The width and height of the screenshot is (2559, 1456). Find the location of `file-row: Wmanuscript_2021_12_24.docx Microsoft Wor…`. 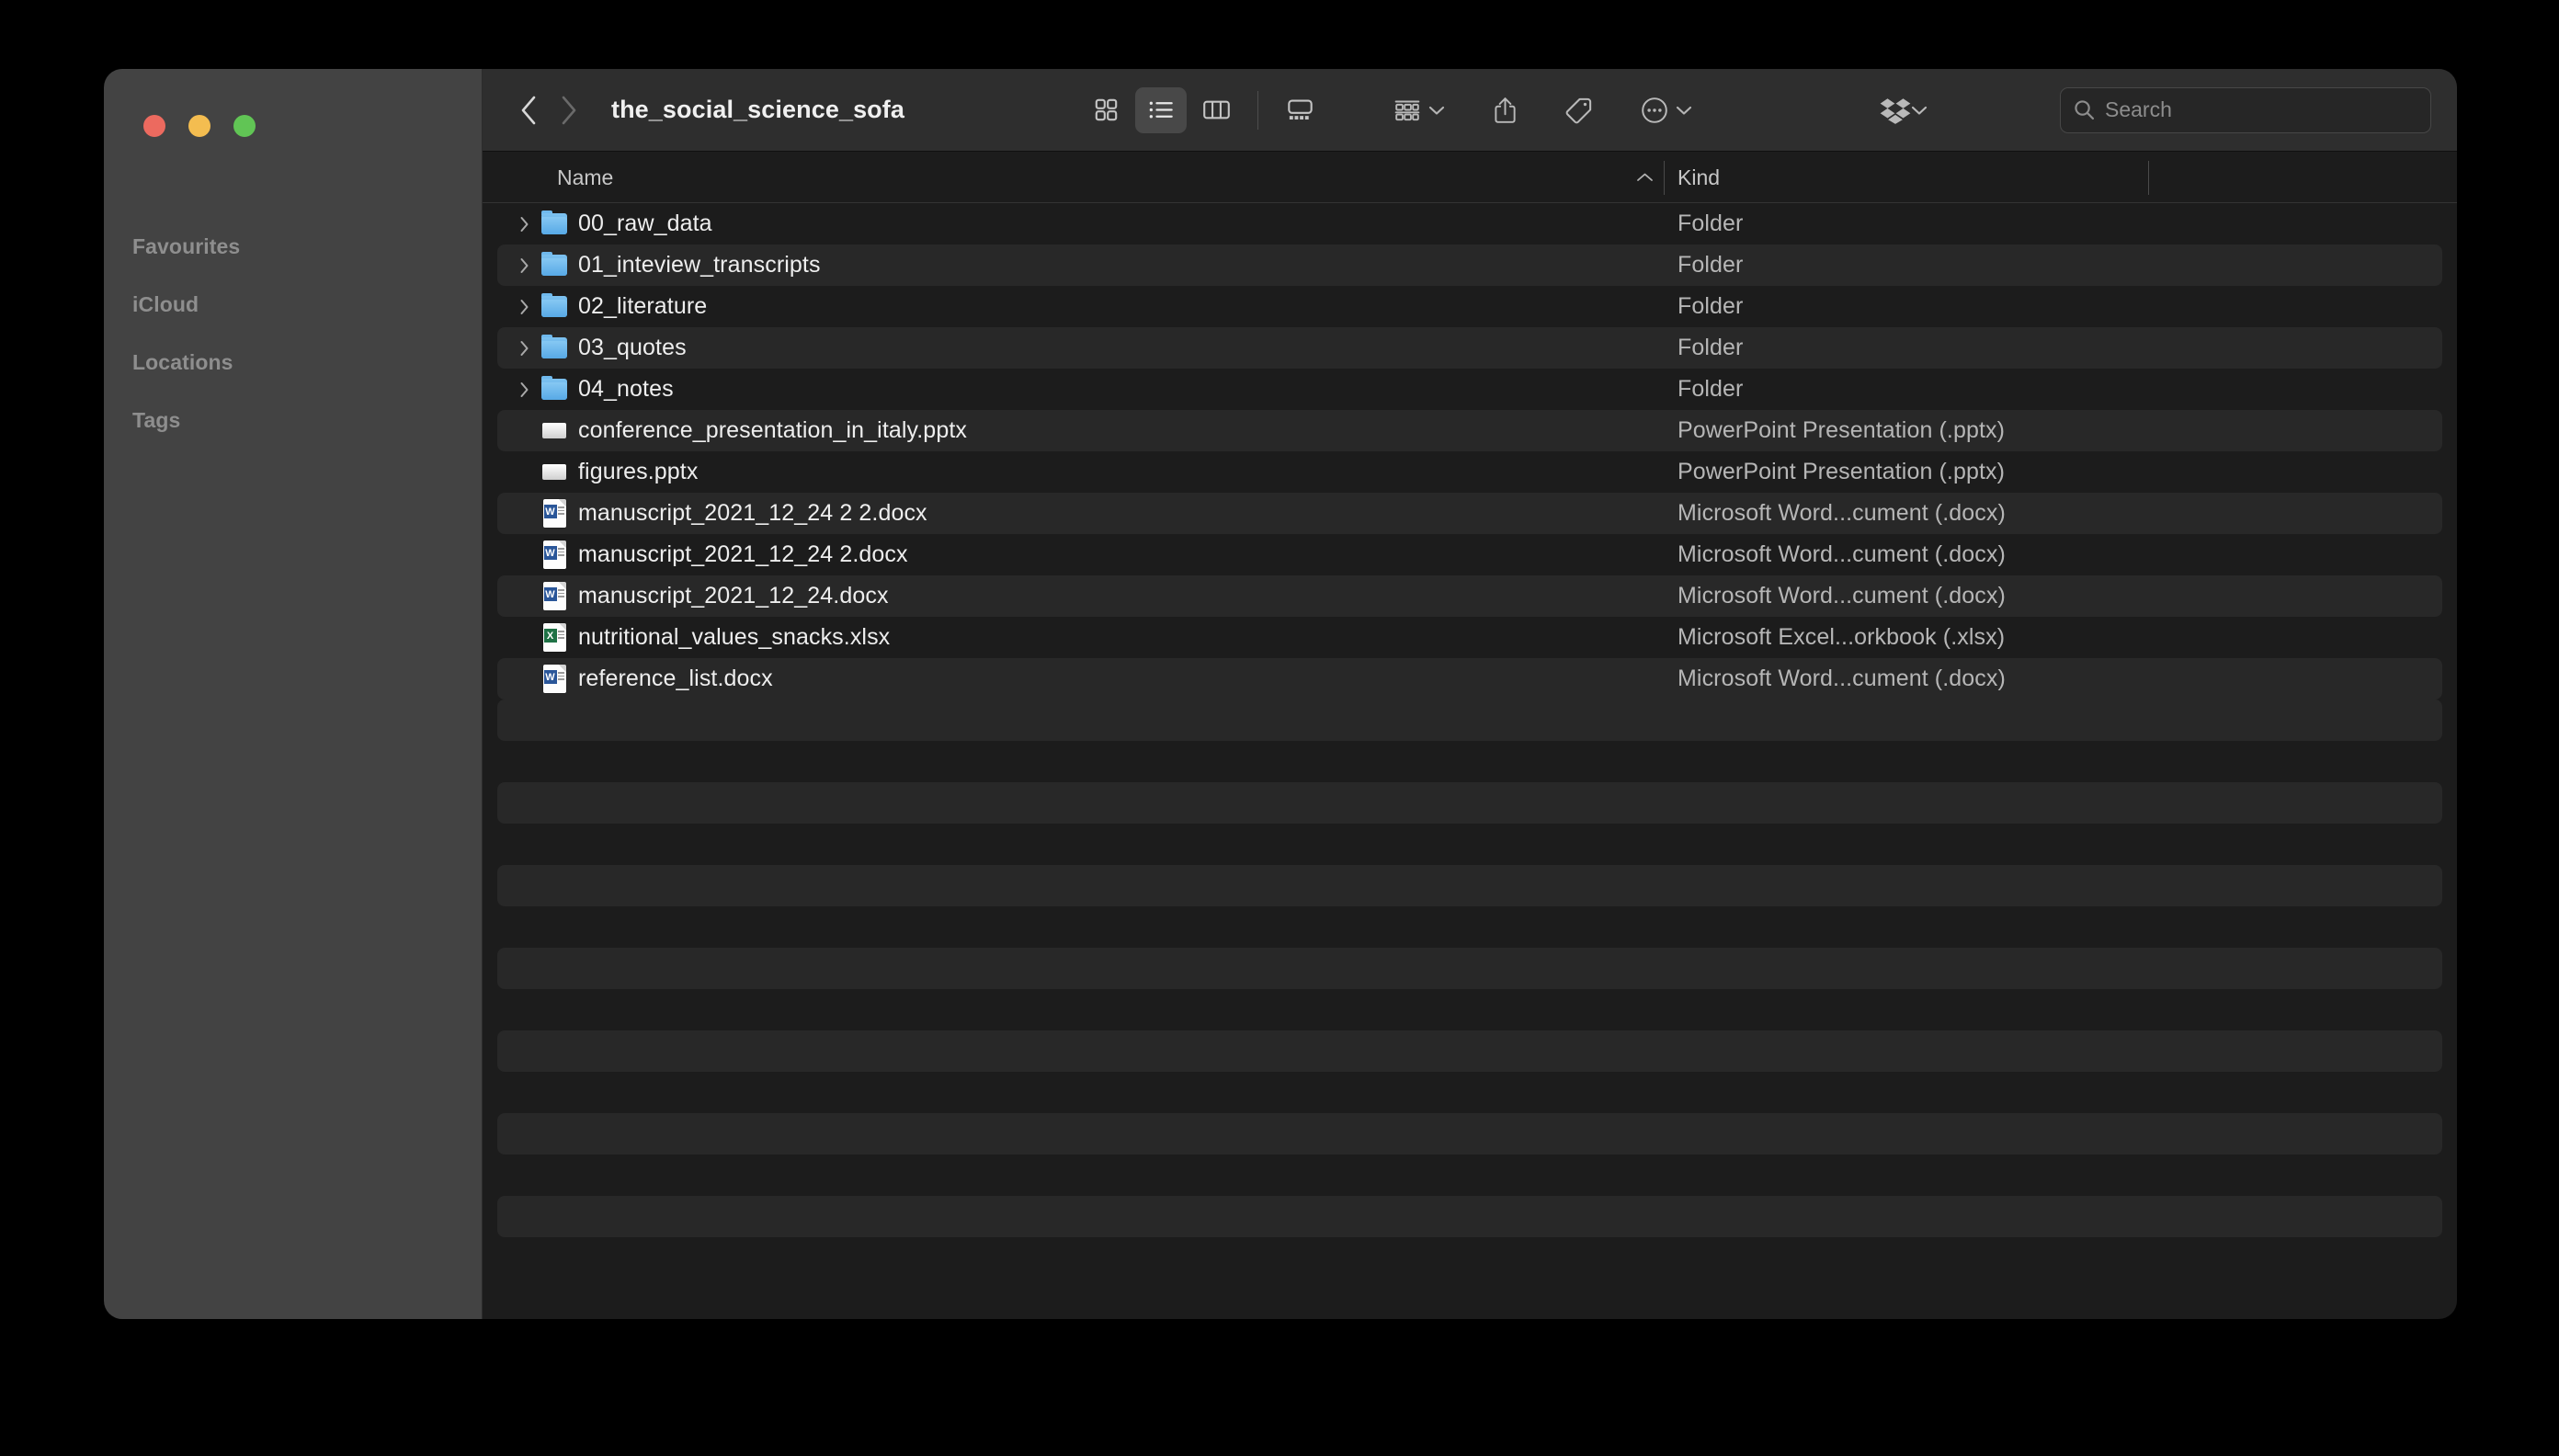

file-row: Wmanuscript_2021_12_24.docx Microsoft Wor… is located at coordinates (1470, 596).